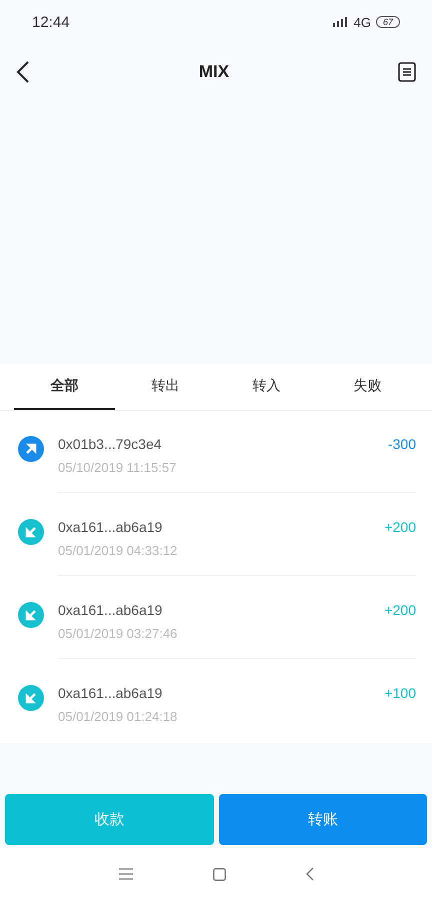 The image size is (432, 900). Describe the element at coordinates (362, 22) in the screenshot. I see `network-label: 4G` at that location.